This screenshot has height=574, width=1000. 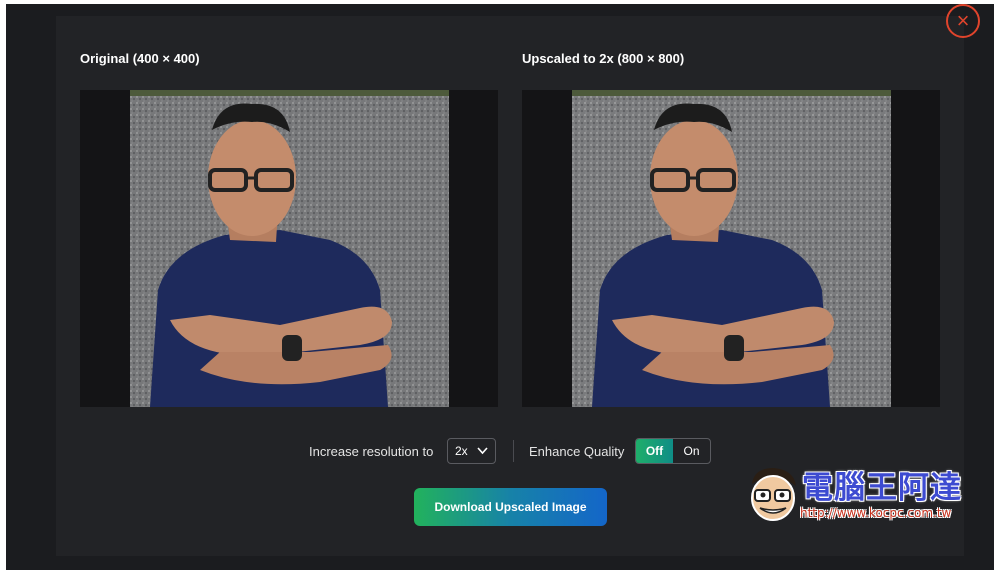 I want to click on resolution-label: Increase resolution to, so click(x=371, y=451).